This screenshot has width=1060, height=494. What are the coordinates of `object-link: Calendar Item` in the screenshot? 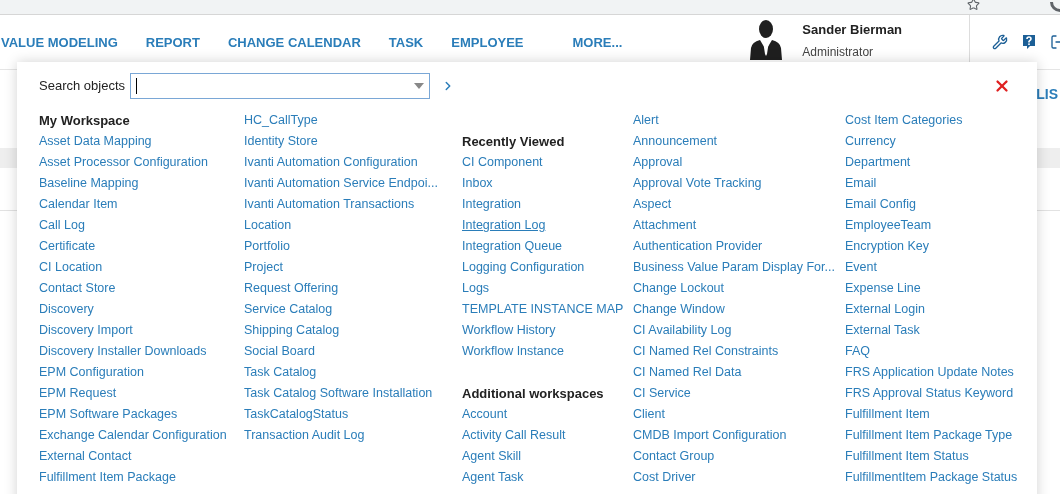 It's located at (141, 204).